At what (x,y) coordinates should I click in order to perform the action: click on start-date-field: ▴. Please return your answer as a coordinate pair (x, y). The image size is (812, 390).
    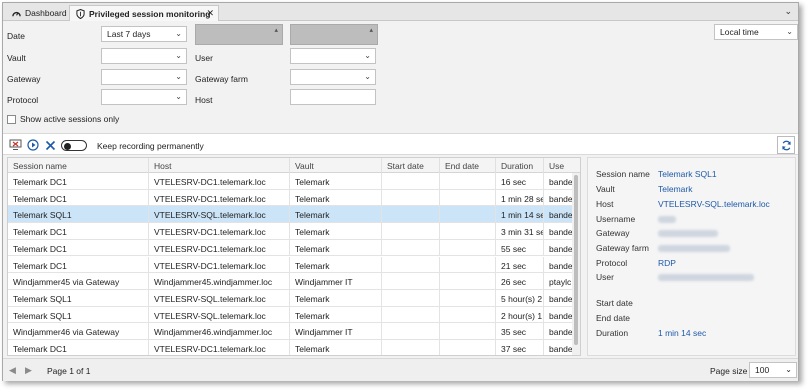
    Looking at the image, I should click on (239, 34).